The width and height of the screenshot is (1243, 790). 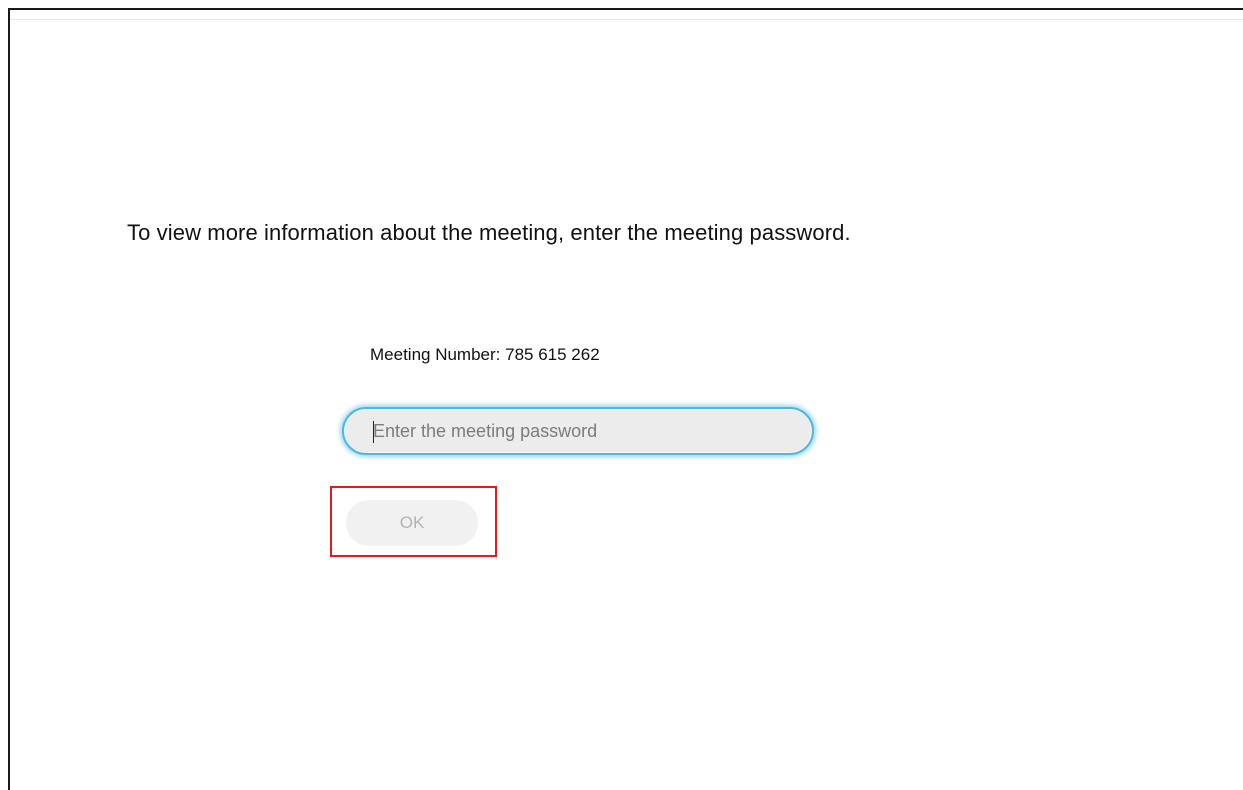 What do you see at coordinates (373, 432) in the screenshot?
I see `text-caret` at bounding box center [373, 432].